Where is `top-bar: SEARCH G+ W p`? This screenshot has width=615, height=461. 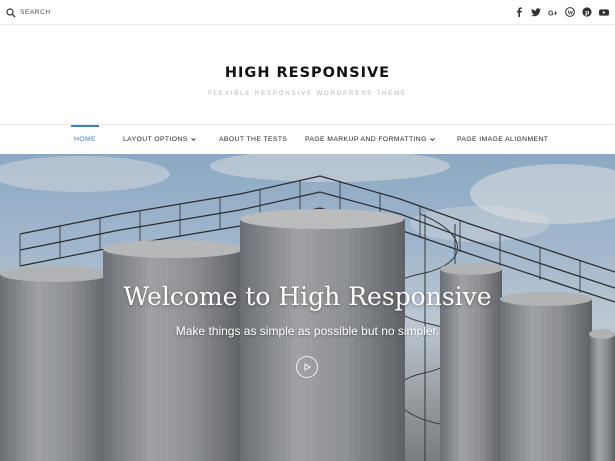 top-bar: SEARCH G+ W p is located at coordinates (307, 12).